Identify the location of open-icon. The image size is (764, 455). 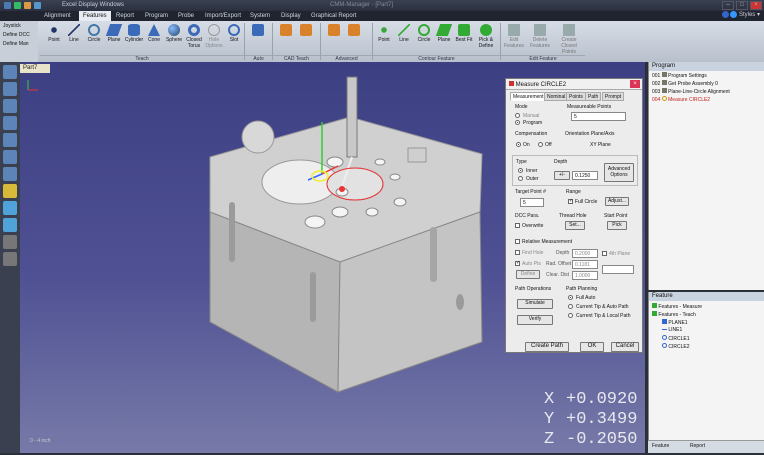
(27, 5).